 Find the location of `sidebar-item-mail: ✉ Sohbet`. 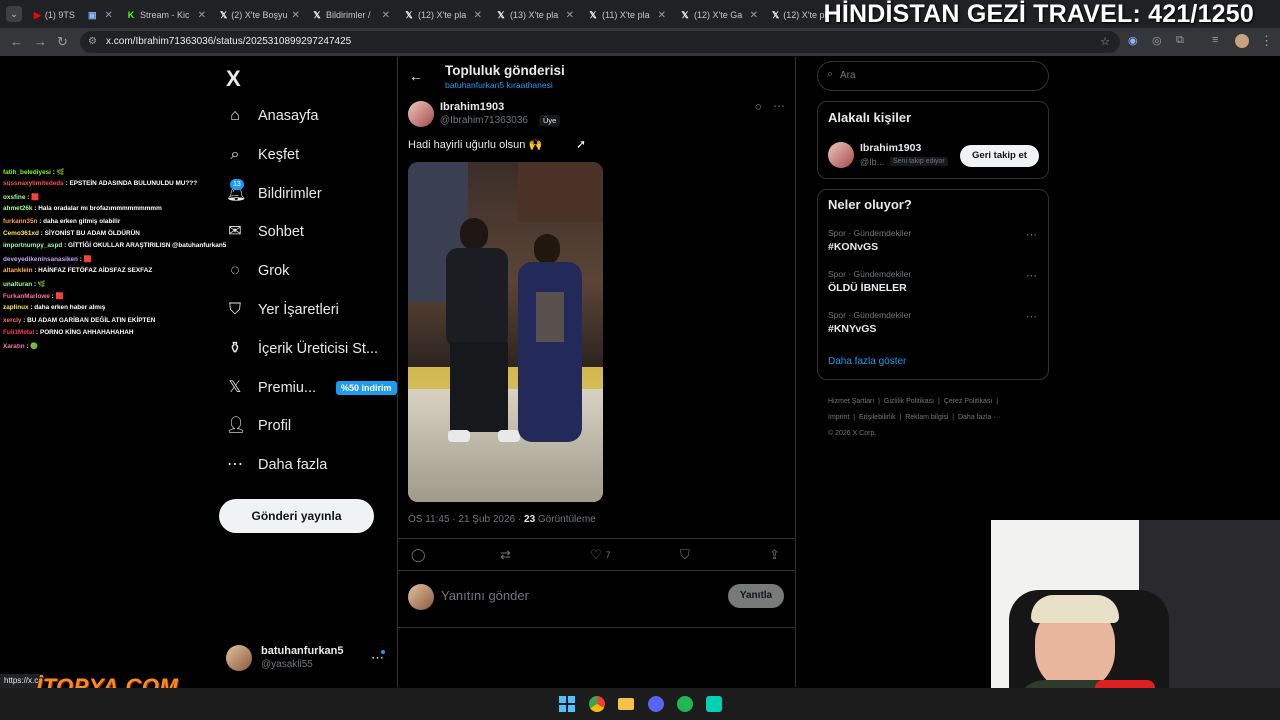

sidebar-item-mail: ✉ Sohbet is located at coordinates (265, 232).